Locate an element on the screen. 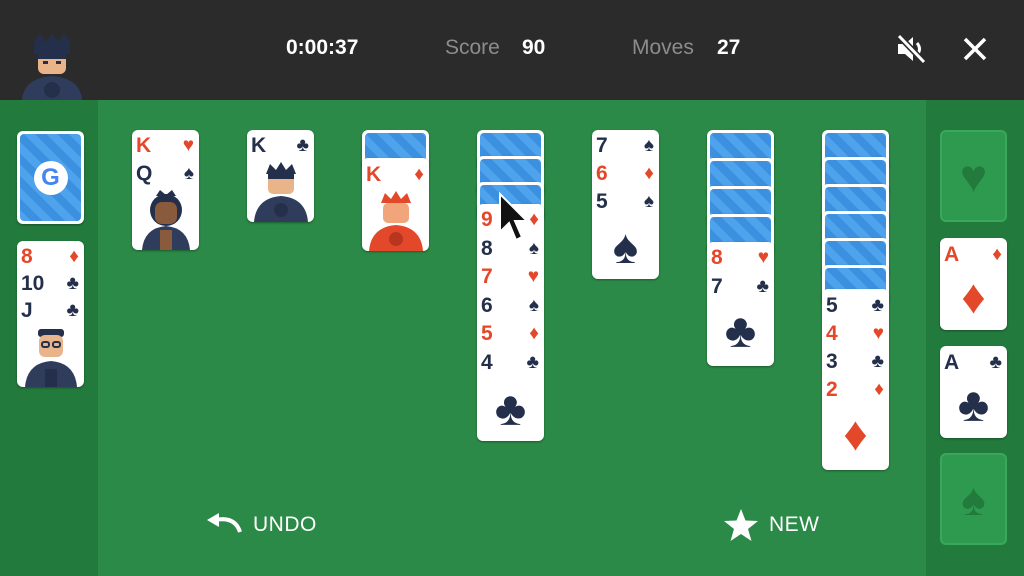  undo-button: UNDO is located at coordinates (261, 525).